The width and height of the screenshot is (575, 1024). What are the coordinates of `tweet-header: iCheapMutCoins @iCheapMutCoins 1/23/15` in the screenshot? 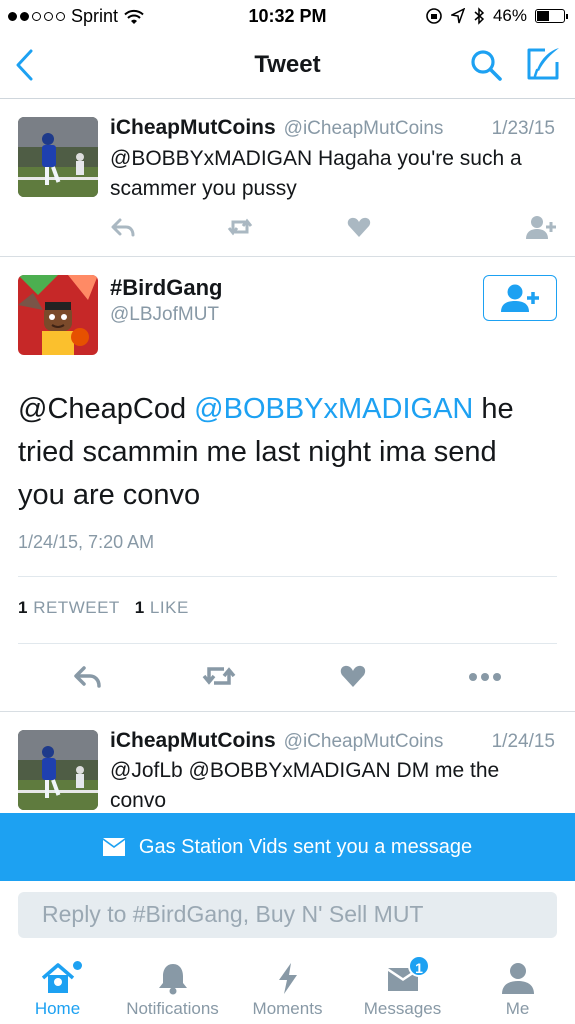 It's located at (332, 128).